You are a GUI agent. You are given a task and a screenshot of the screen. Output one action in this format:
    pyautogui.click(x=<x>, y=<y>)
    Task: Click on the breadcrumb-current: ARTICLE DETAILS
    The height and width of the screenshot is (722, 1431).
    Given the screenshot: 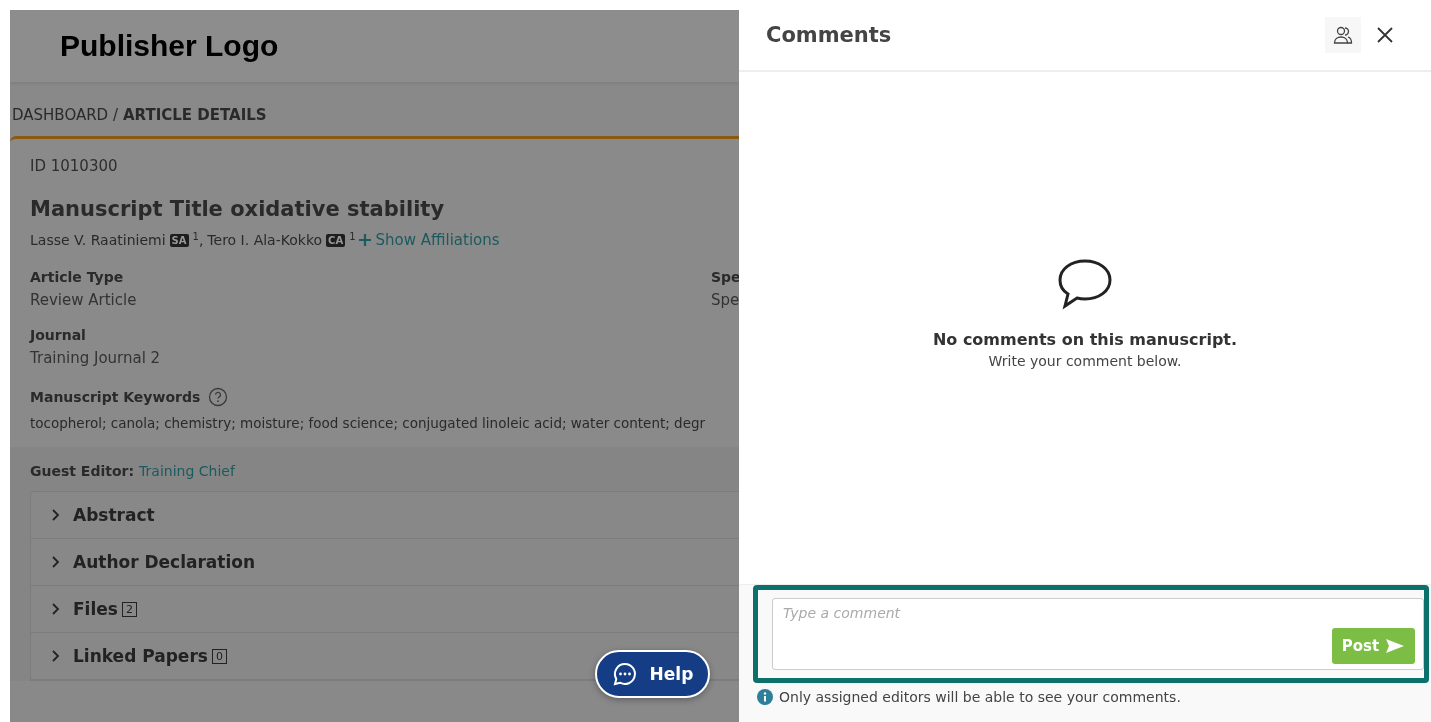 What is the action you would take?
    pyautogui.click(x=195, y=115)
    